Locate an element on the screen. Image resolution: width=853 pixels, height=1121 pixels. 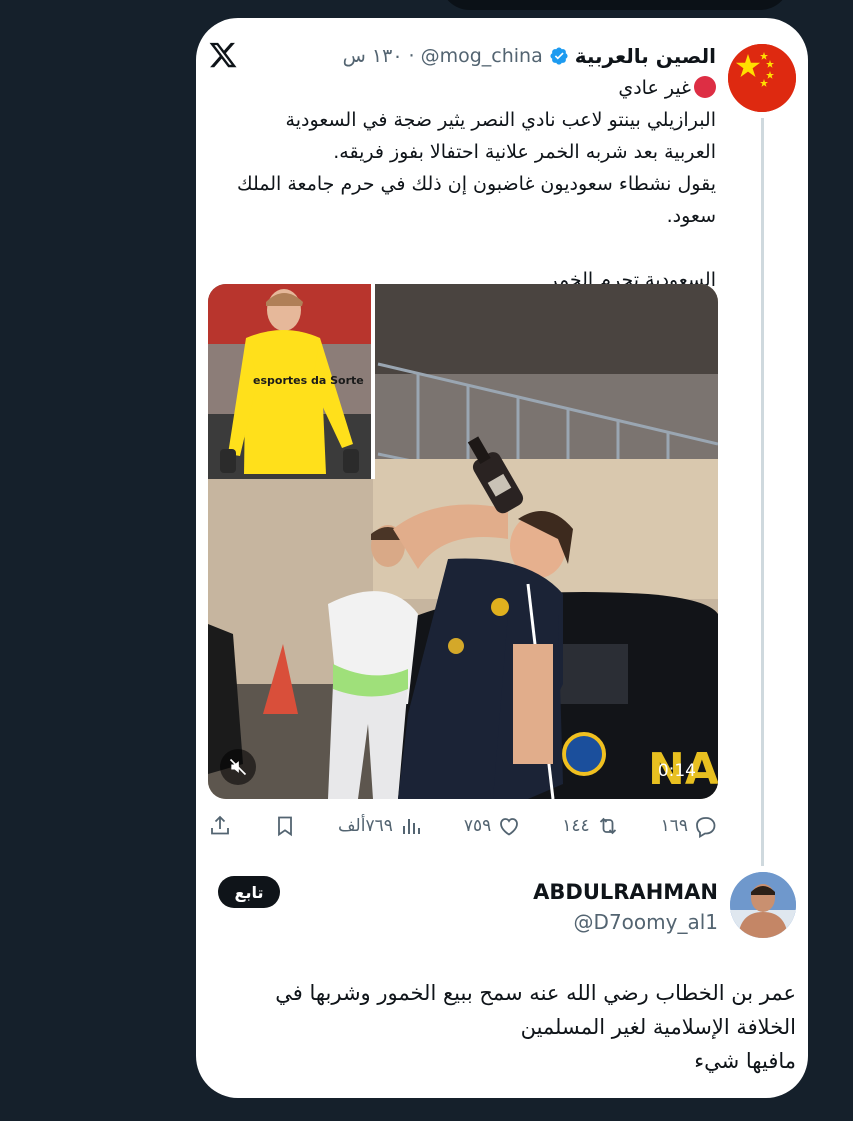
tweet-header: الصين بالعربية @mog_china · ١٣٠ س is located at coordinates (529, 56).